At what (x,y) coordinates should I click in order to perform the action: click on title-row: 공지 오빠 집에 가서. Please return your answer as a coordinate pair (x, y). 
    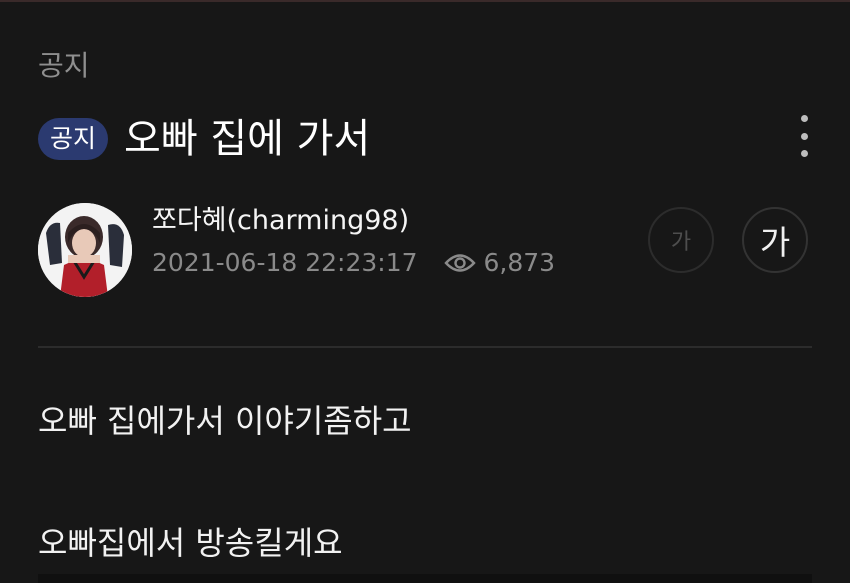
    Looking at the image, I should click on (204, 139).